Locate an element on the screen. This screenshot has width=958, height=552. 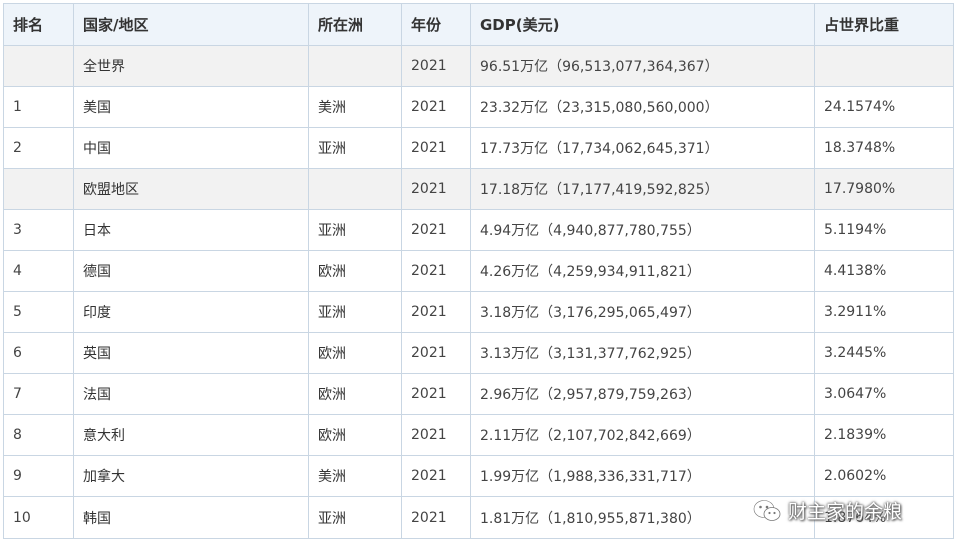
rank-cell: 7 is located at coordinates (38, 394).